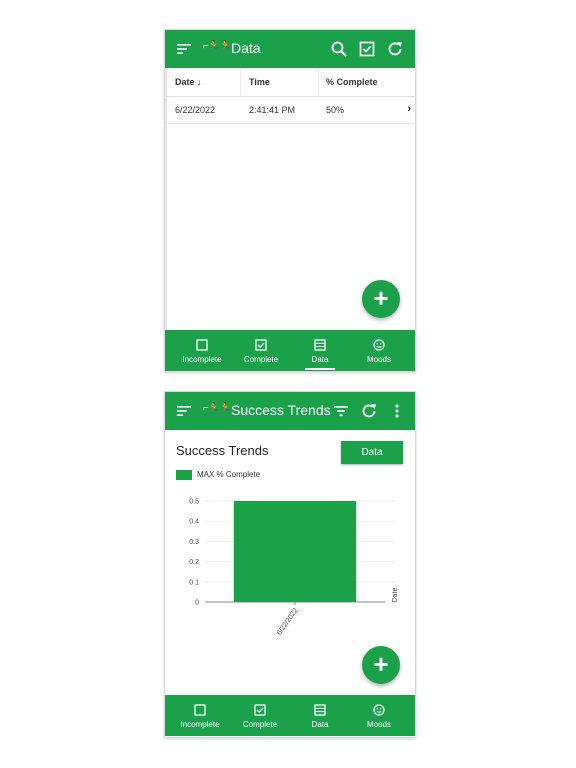  I want to click on cell-complete: 50%, so click(335, 110).